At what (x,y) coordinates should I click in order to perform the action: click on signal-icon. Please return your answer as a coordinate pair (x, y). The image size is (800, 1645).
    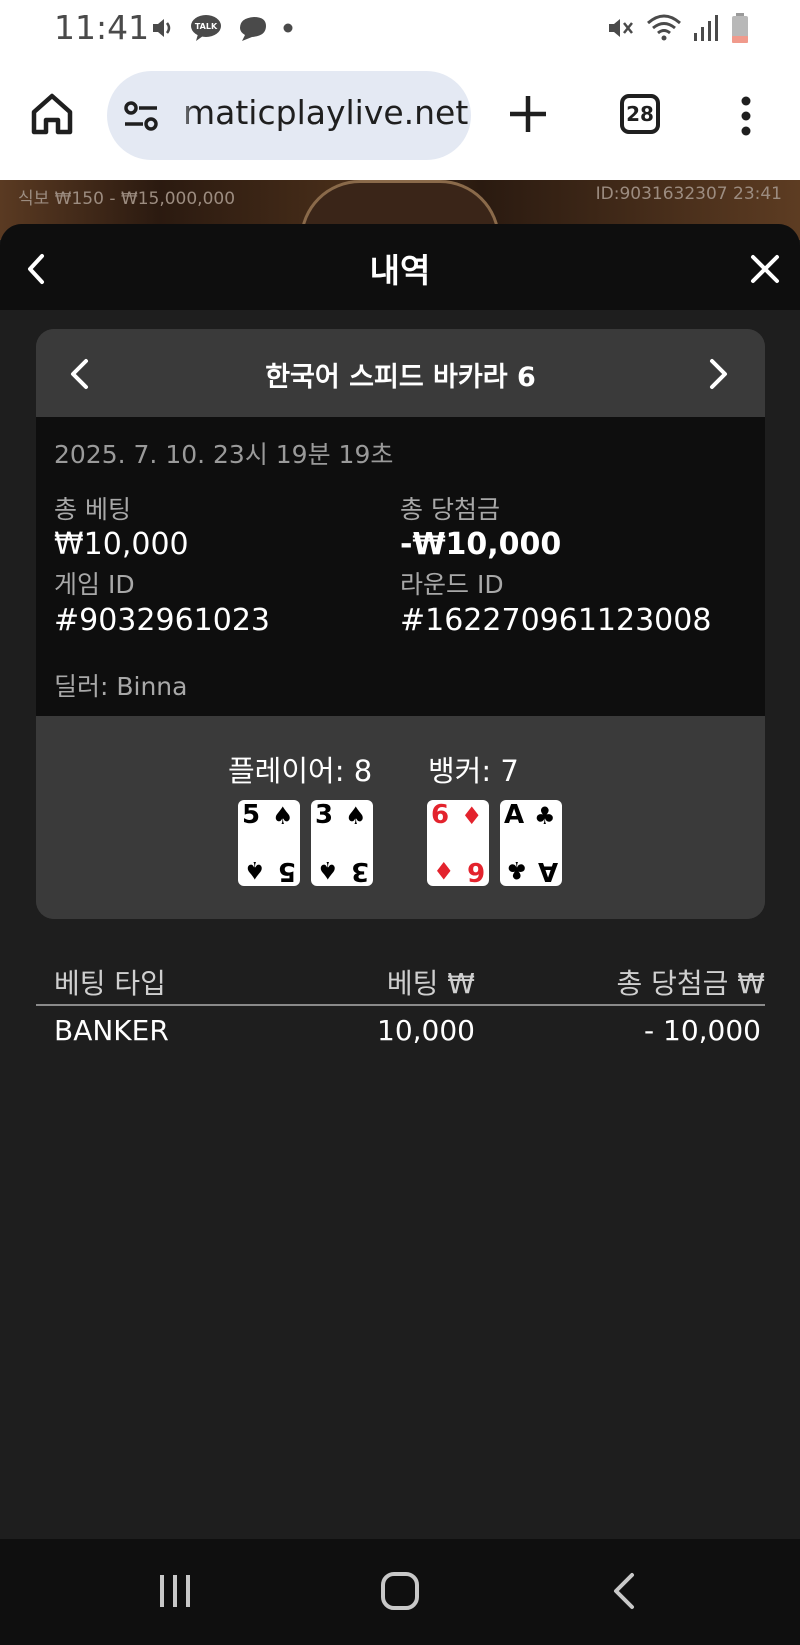
    Looking at the image, I should click on (706, 28).